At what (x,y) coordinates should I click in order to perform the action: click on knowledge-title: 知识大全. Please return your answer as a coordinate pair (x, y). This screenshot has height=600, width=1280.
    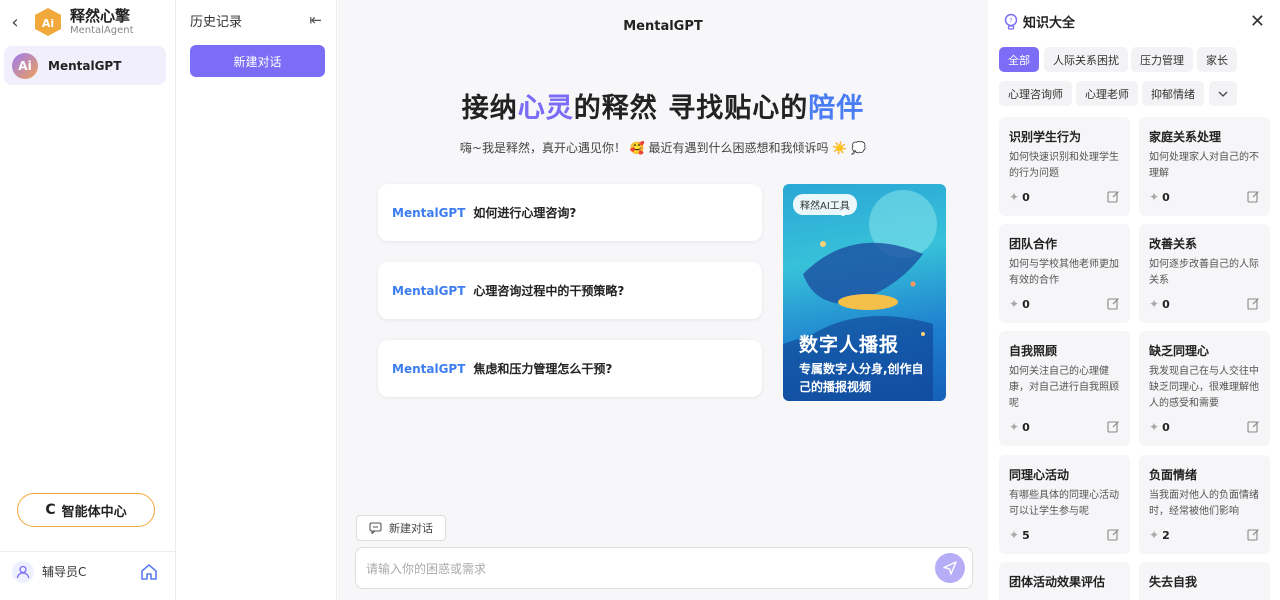
    Looking at the image, I should click on (1049, 23).